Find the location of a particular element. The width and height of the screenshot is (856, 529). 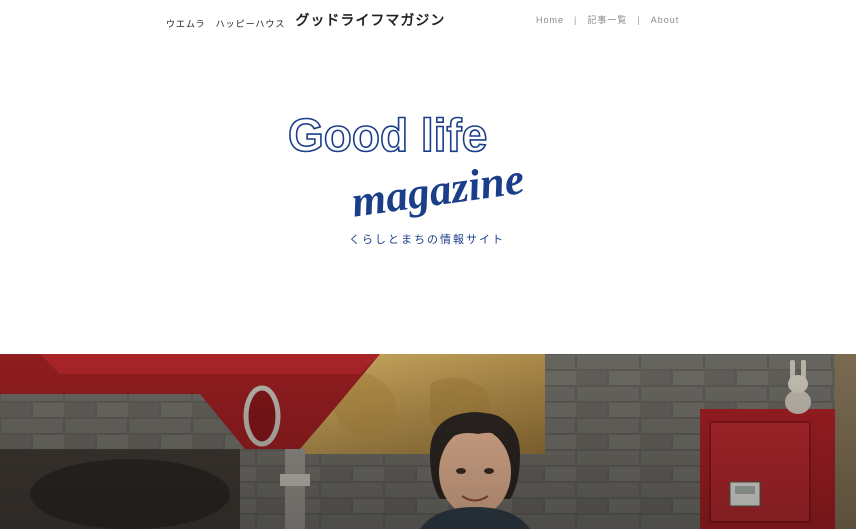

brand-company-name: ウエムラ is located at coordinates (186, 24).